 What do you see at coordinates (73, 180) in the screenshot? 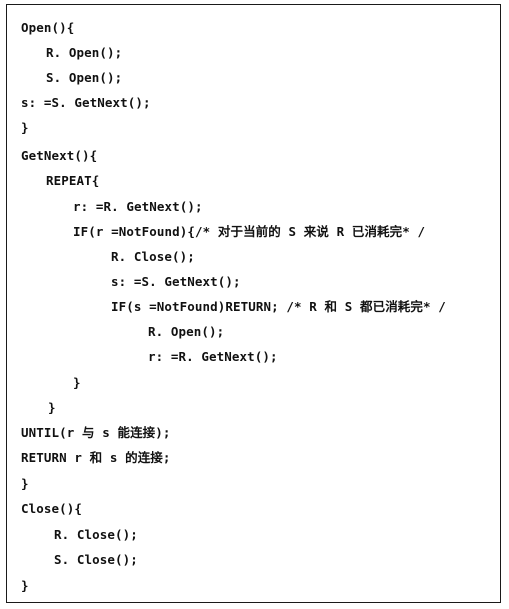
I see `code-line: REPEAT{` at bounding box center [73, 180].